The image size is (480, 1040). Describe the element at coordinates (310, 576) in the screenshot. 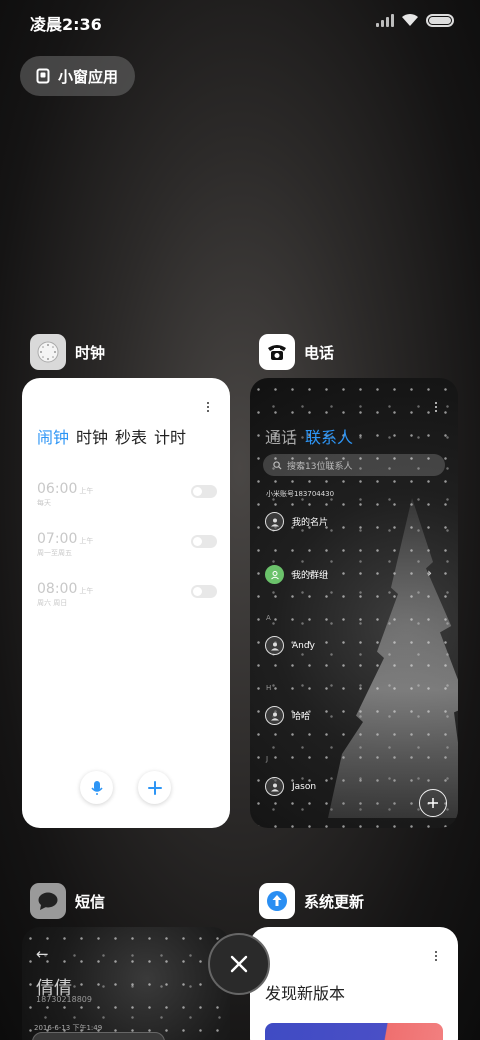

I see `contact-name: 我的群组` at that location.